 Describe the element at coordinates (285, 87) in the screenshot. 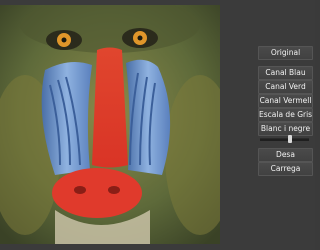

I see `canal-verd-button: Canal Verd` at that location.